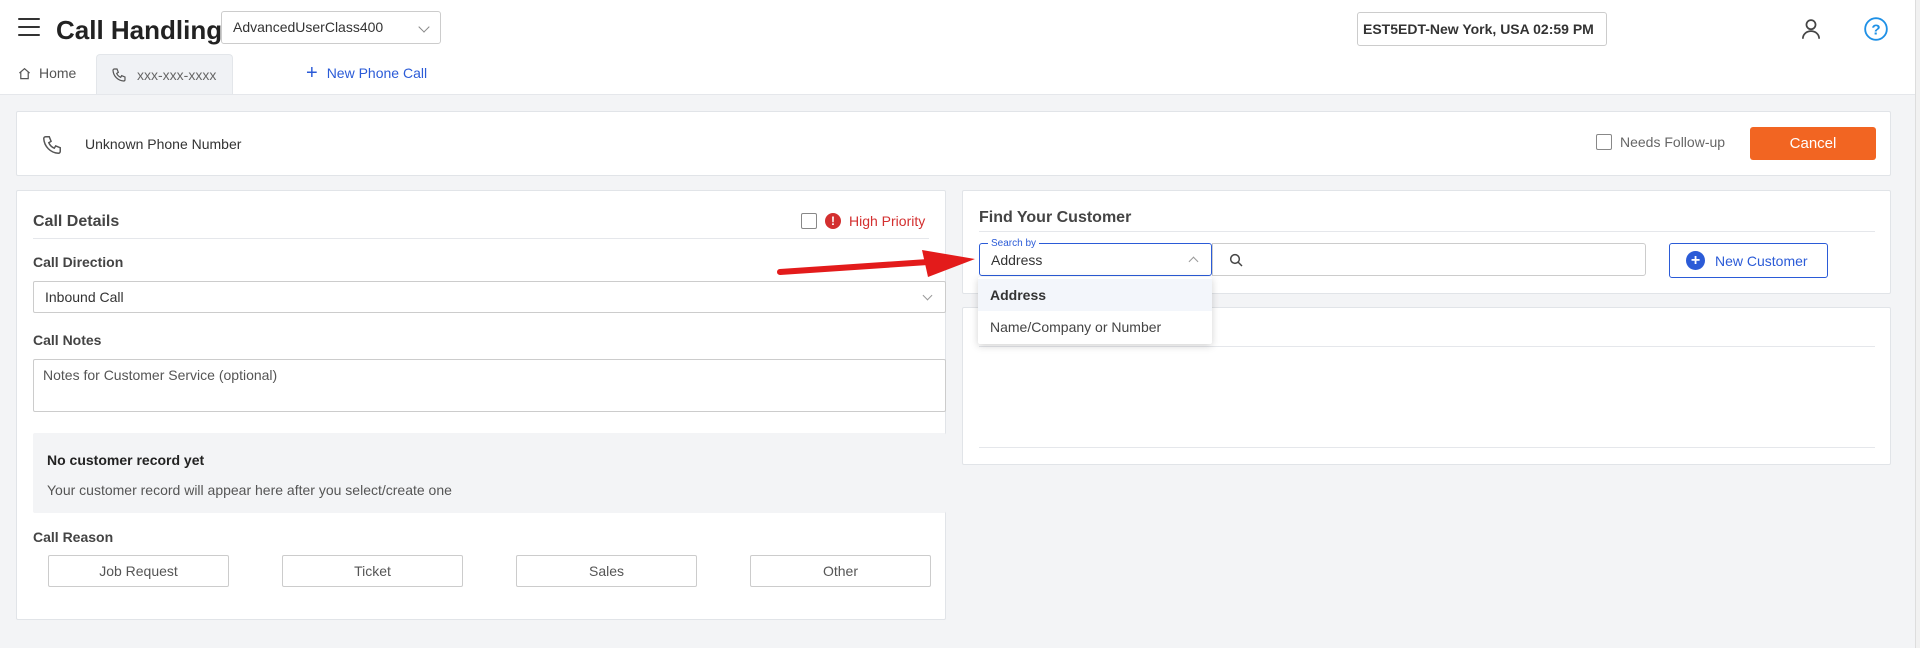 This screenshot has height=648, width=1920. Describe the element at coordinates (1017, 260) in the screenshot. I see `search-by-value: Address` at that location.